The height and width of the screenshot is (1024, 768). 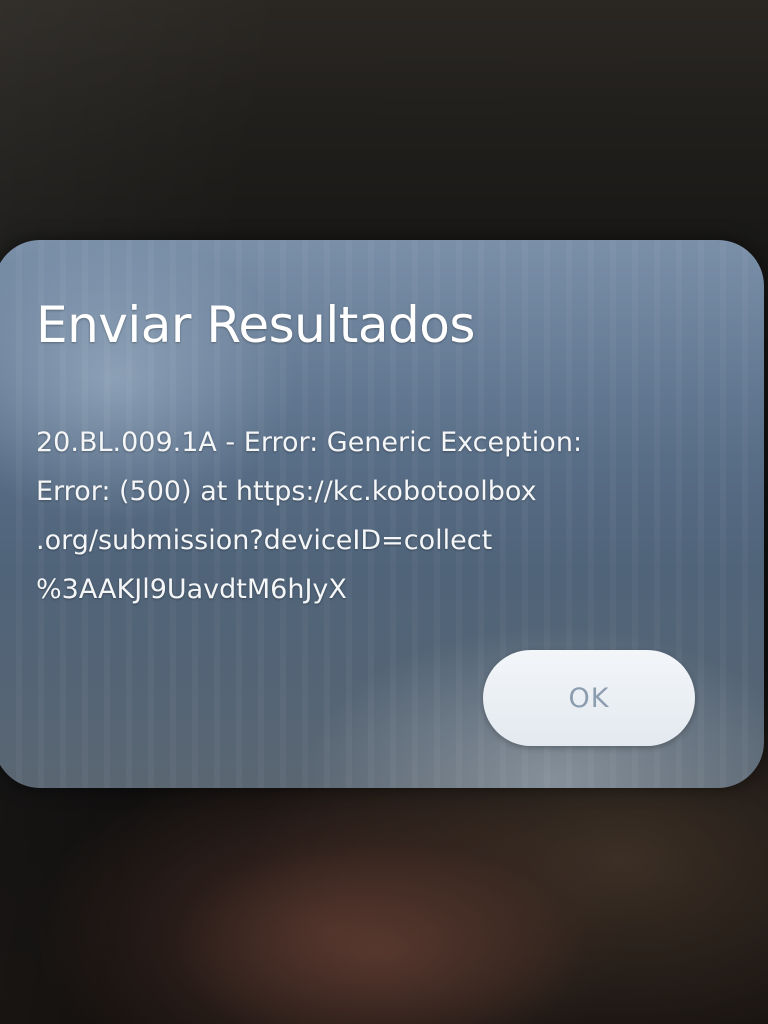 I want to click on dialog-title: Enviar Resultados, so click(x=255, y=325).